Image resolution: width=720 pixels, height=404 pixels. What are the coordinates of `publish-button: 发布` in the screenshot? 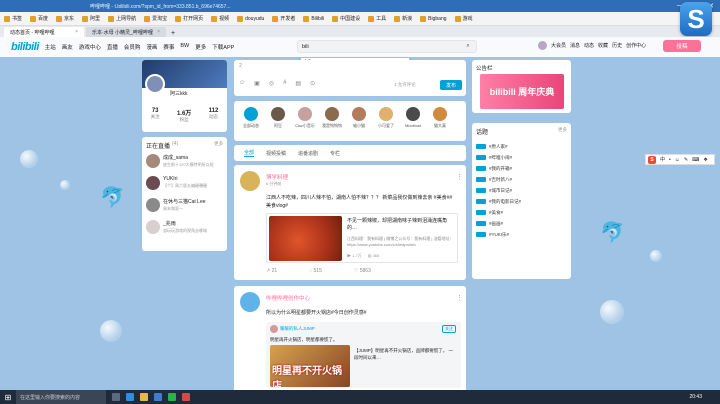 It's located at (451, 85).